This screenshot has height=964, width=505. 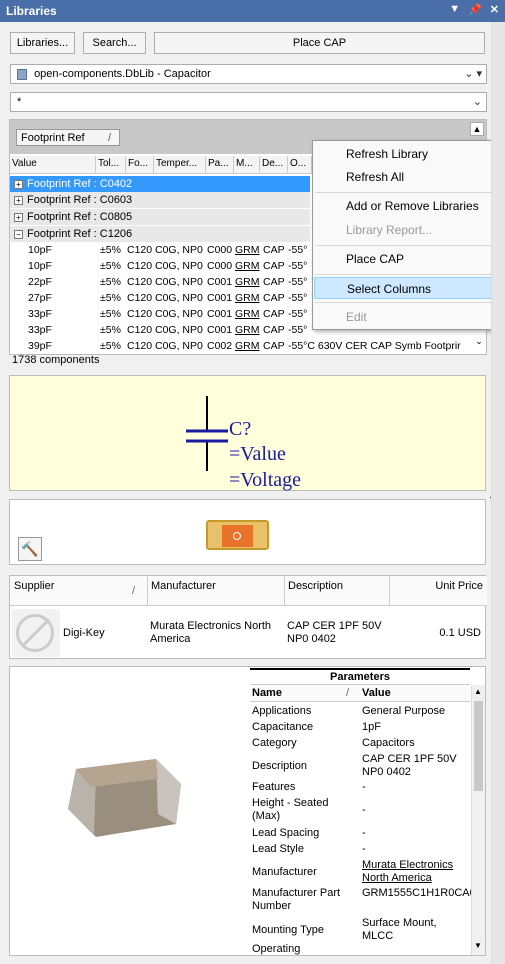 What do you see at coordinates (477, 102) in the screenshot?
I see `chevron-down-icon: ⌄` at bounding box center [477, 102].